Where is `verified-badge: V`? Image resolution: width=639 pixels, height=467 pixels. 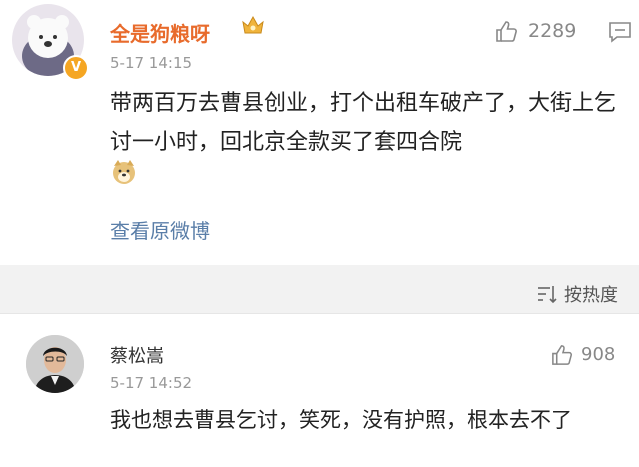
verified-badge: V is located at coordinates (76, 68).